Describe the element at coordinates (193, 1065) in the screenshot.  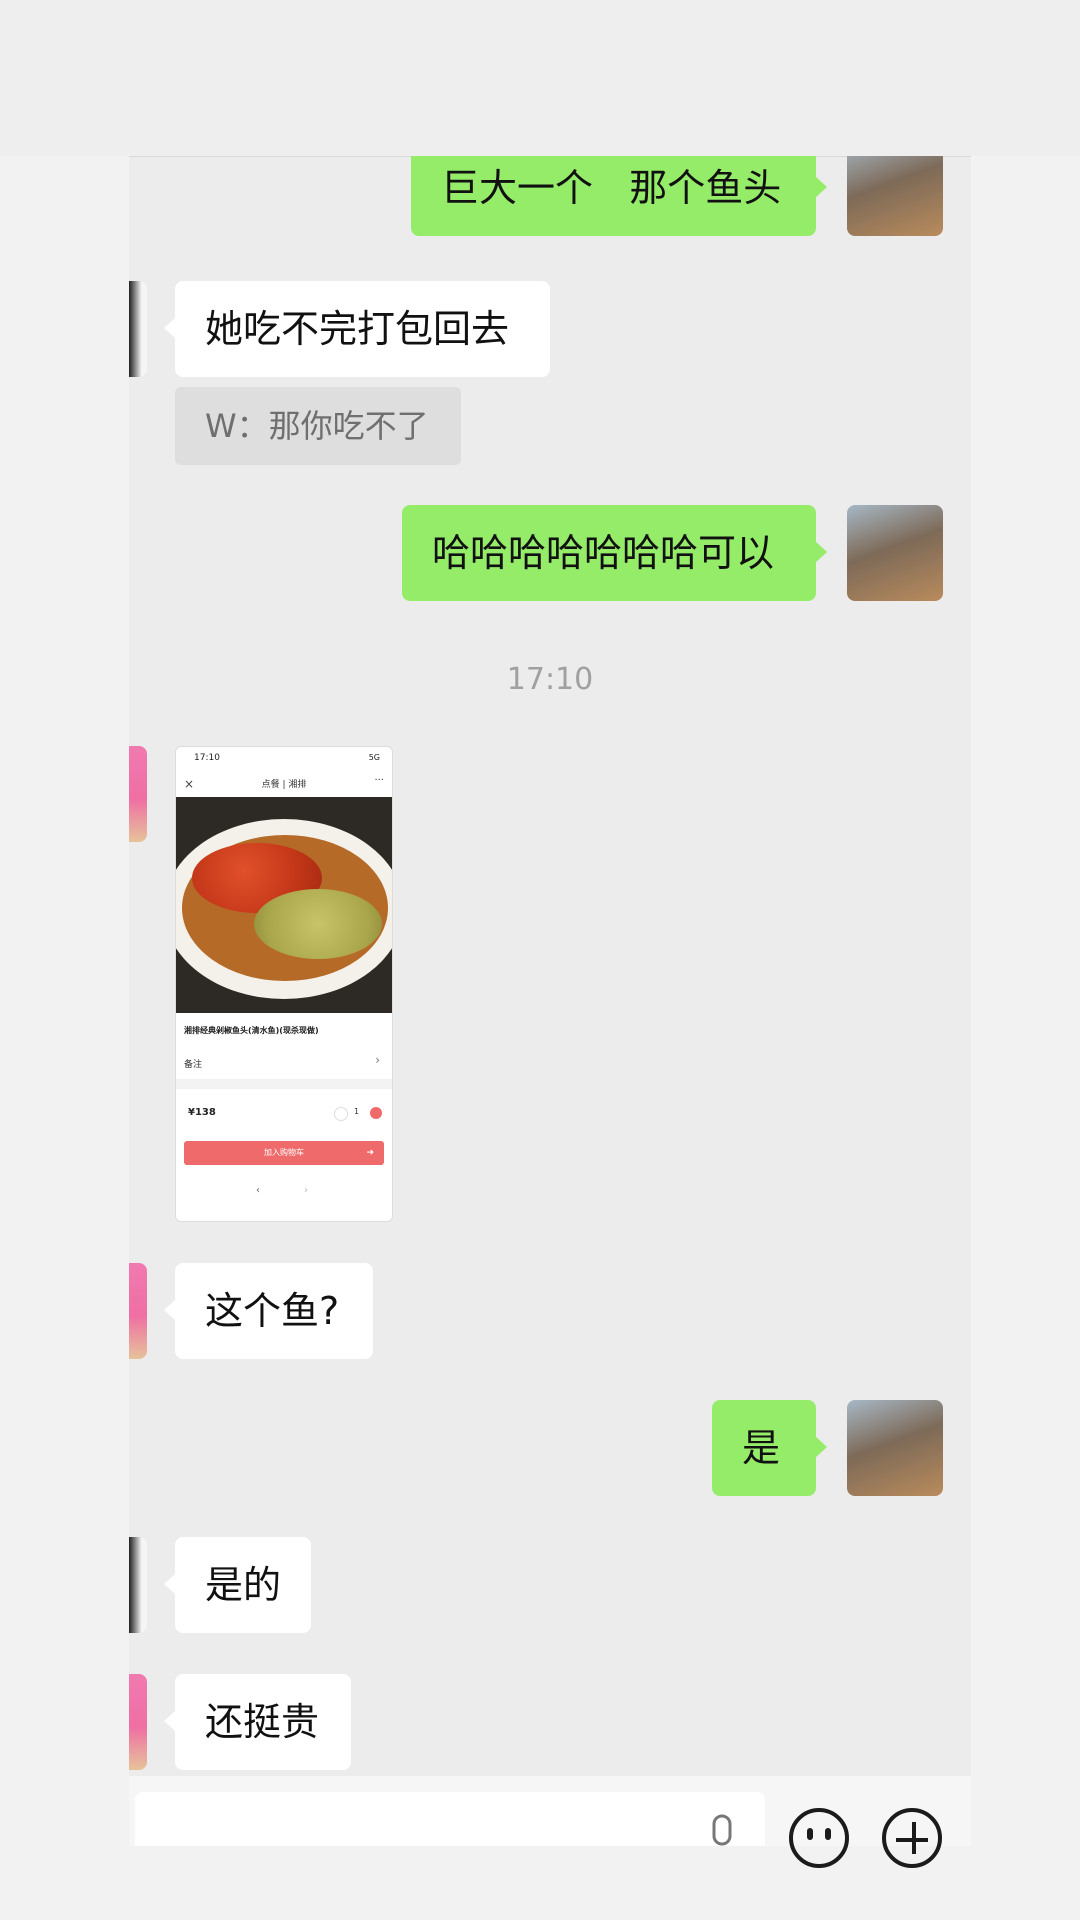
I see `note-label: 备注` at that location.